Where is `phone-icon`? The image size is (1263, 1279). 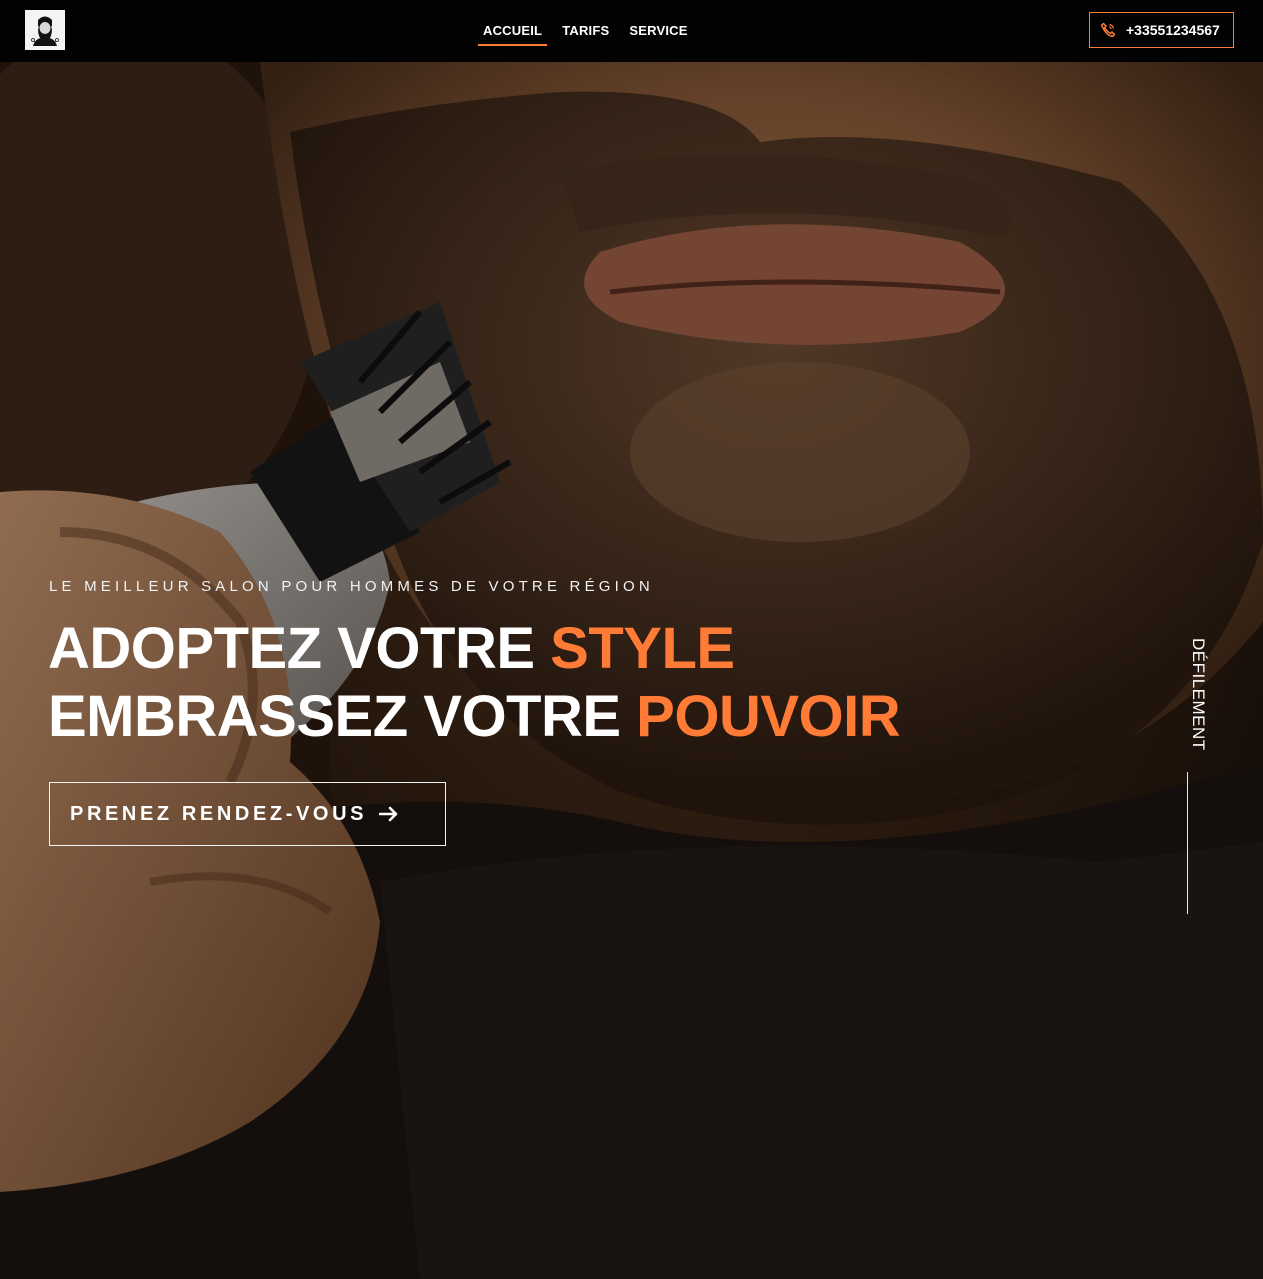 phone-icon is located at coordinates (1108, 30).